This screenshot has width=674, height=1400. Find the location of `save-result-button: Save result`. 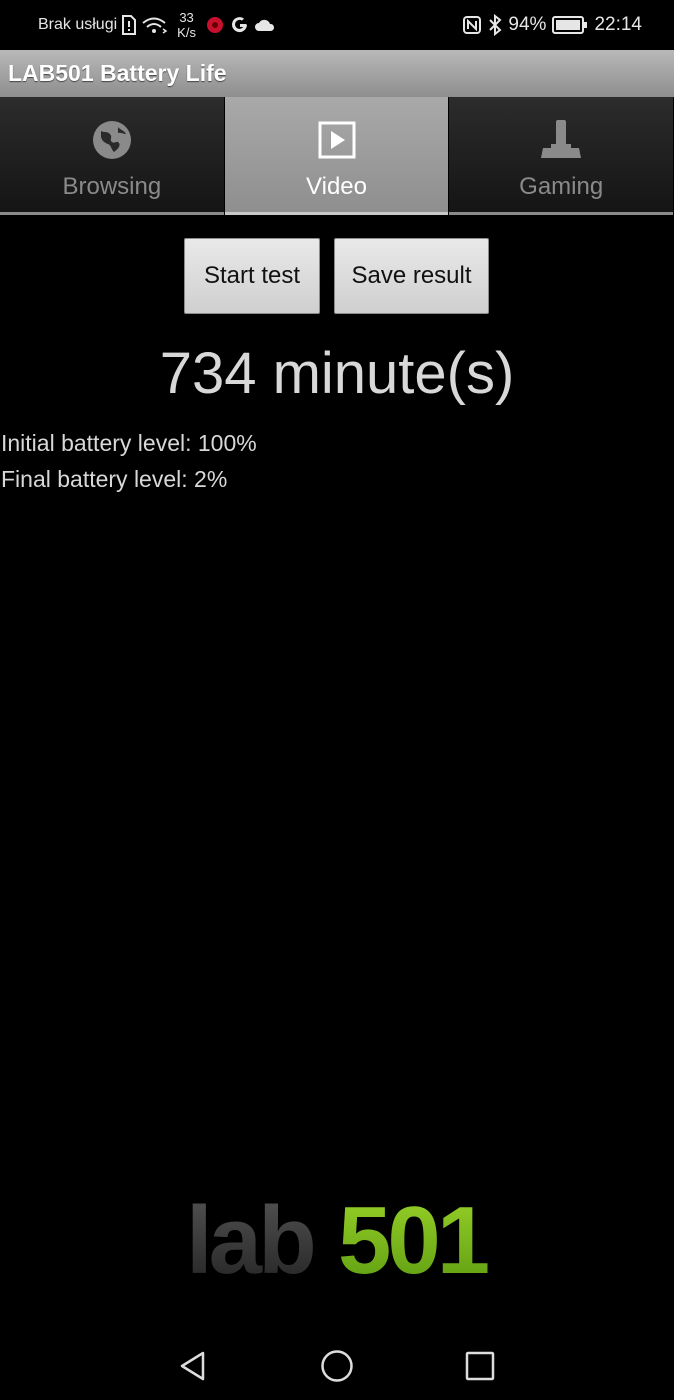

save-result-button: Save result is located at coordinates (411, 276).